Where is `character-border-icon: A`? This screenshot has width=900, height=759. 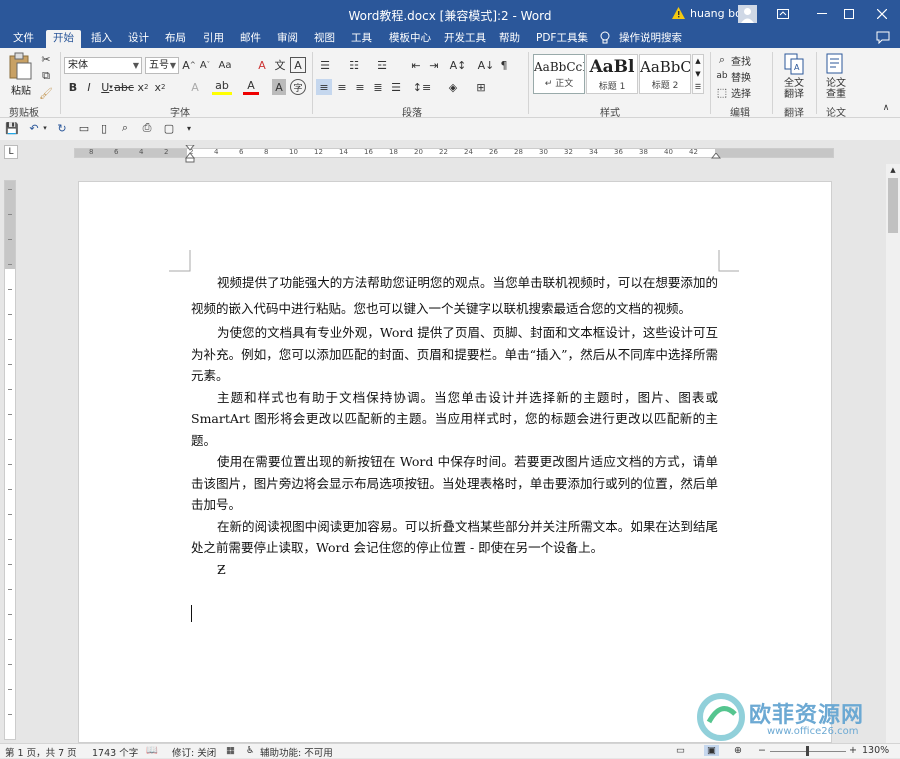 character-border-icon: A is located at coordinates (298, 65).